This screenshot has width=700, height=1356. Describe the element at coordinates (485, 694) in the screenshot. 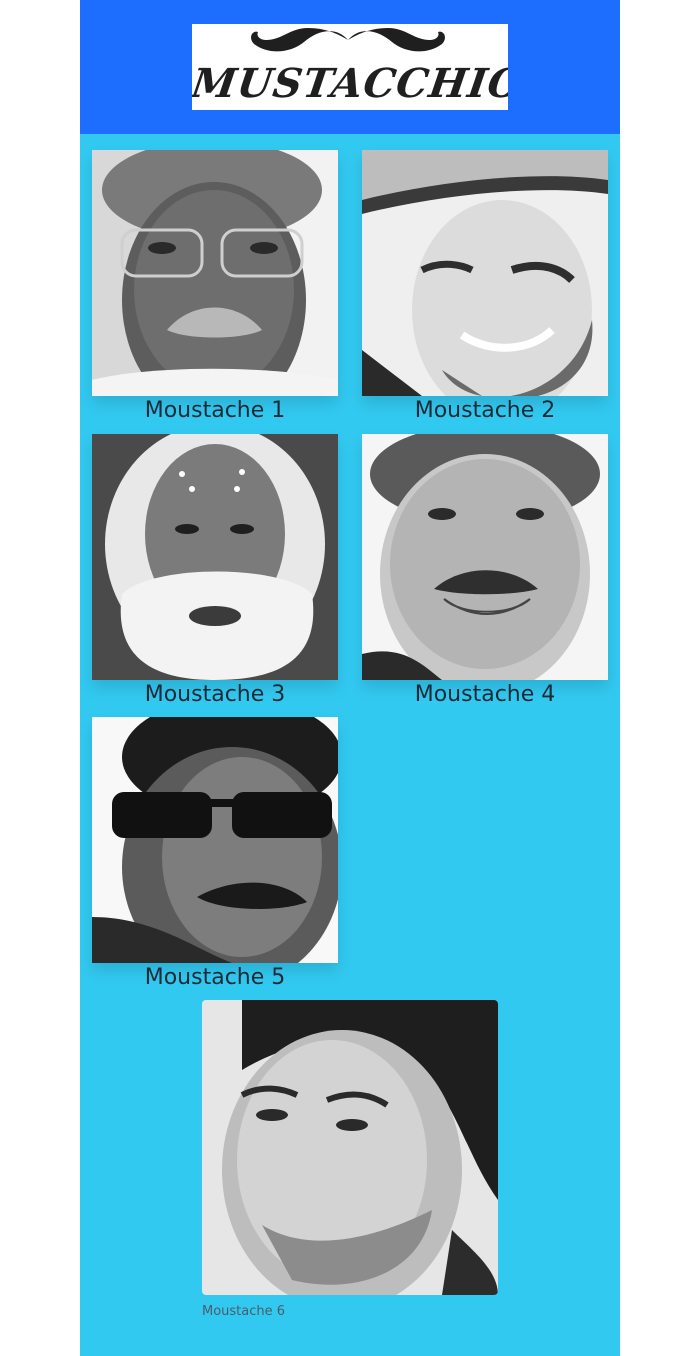

I see `card-caption: Moustache 4` at that location.